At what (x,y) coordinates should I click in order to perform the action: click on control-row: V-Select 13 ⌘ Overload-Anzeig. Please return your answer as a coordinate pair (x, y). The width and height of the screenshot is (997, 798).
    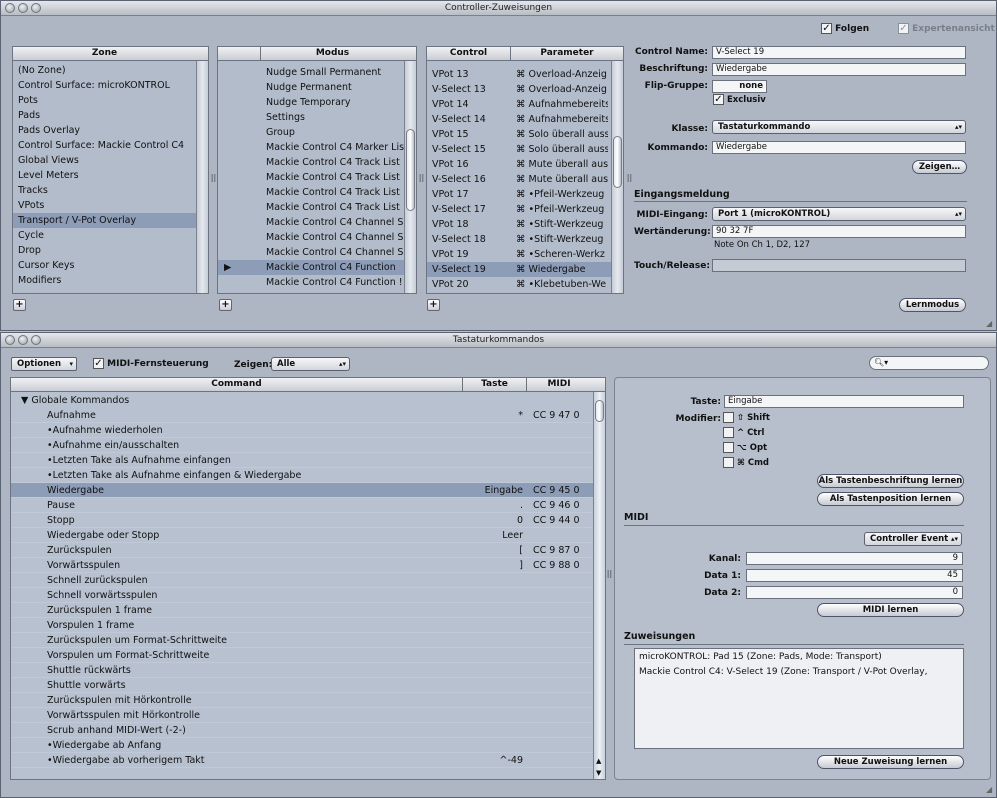
    Looking at the image, I should click on (519, 89).